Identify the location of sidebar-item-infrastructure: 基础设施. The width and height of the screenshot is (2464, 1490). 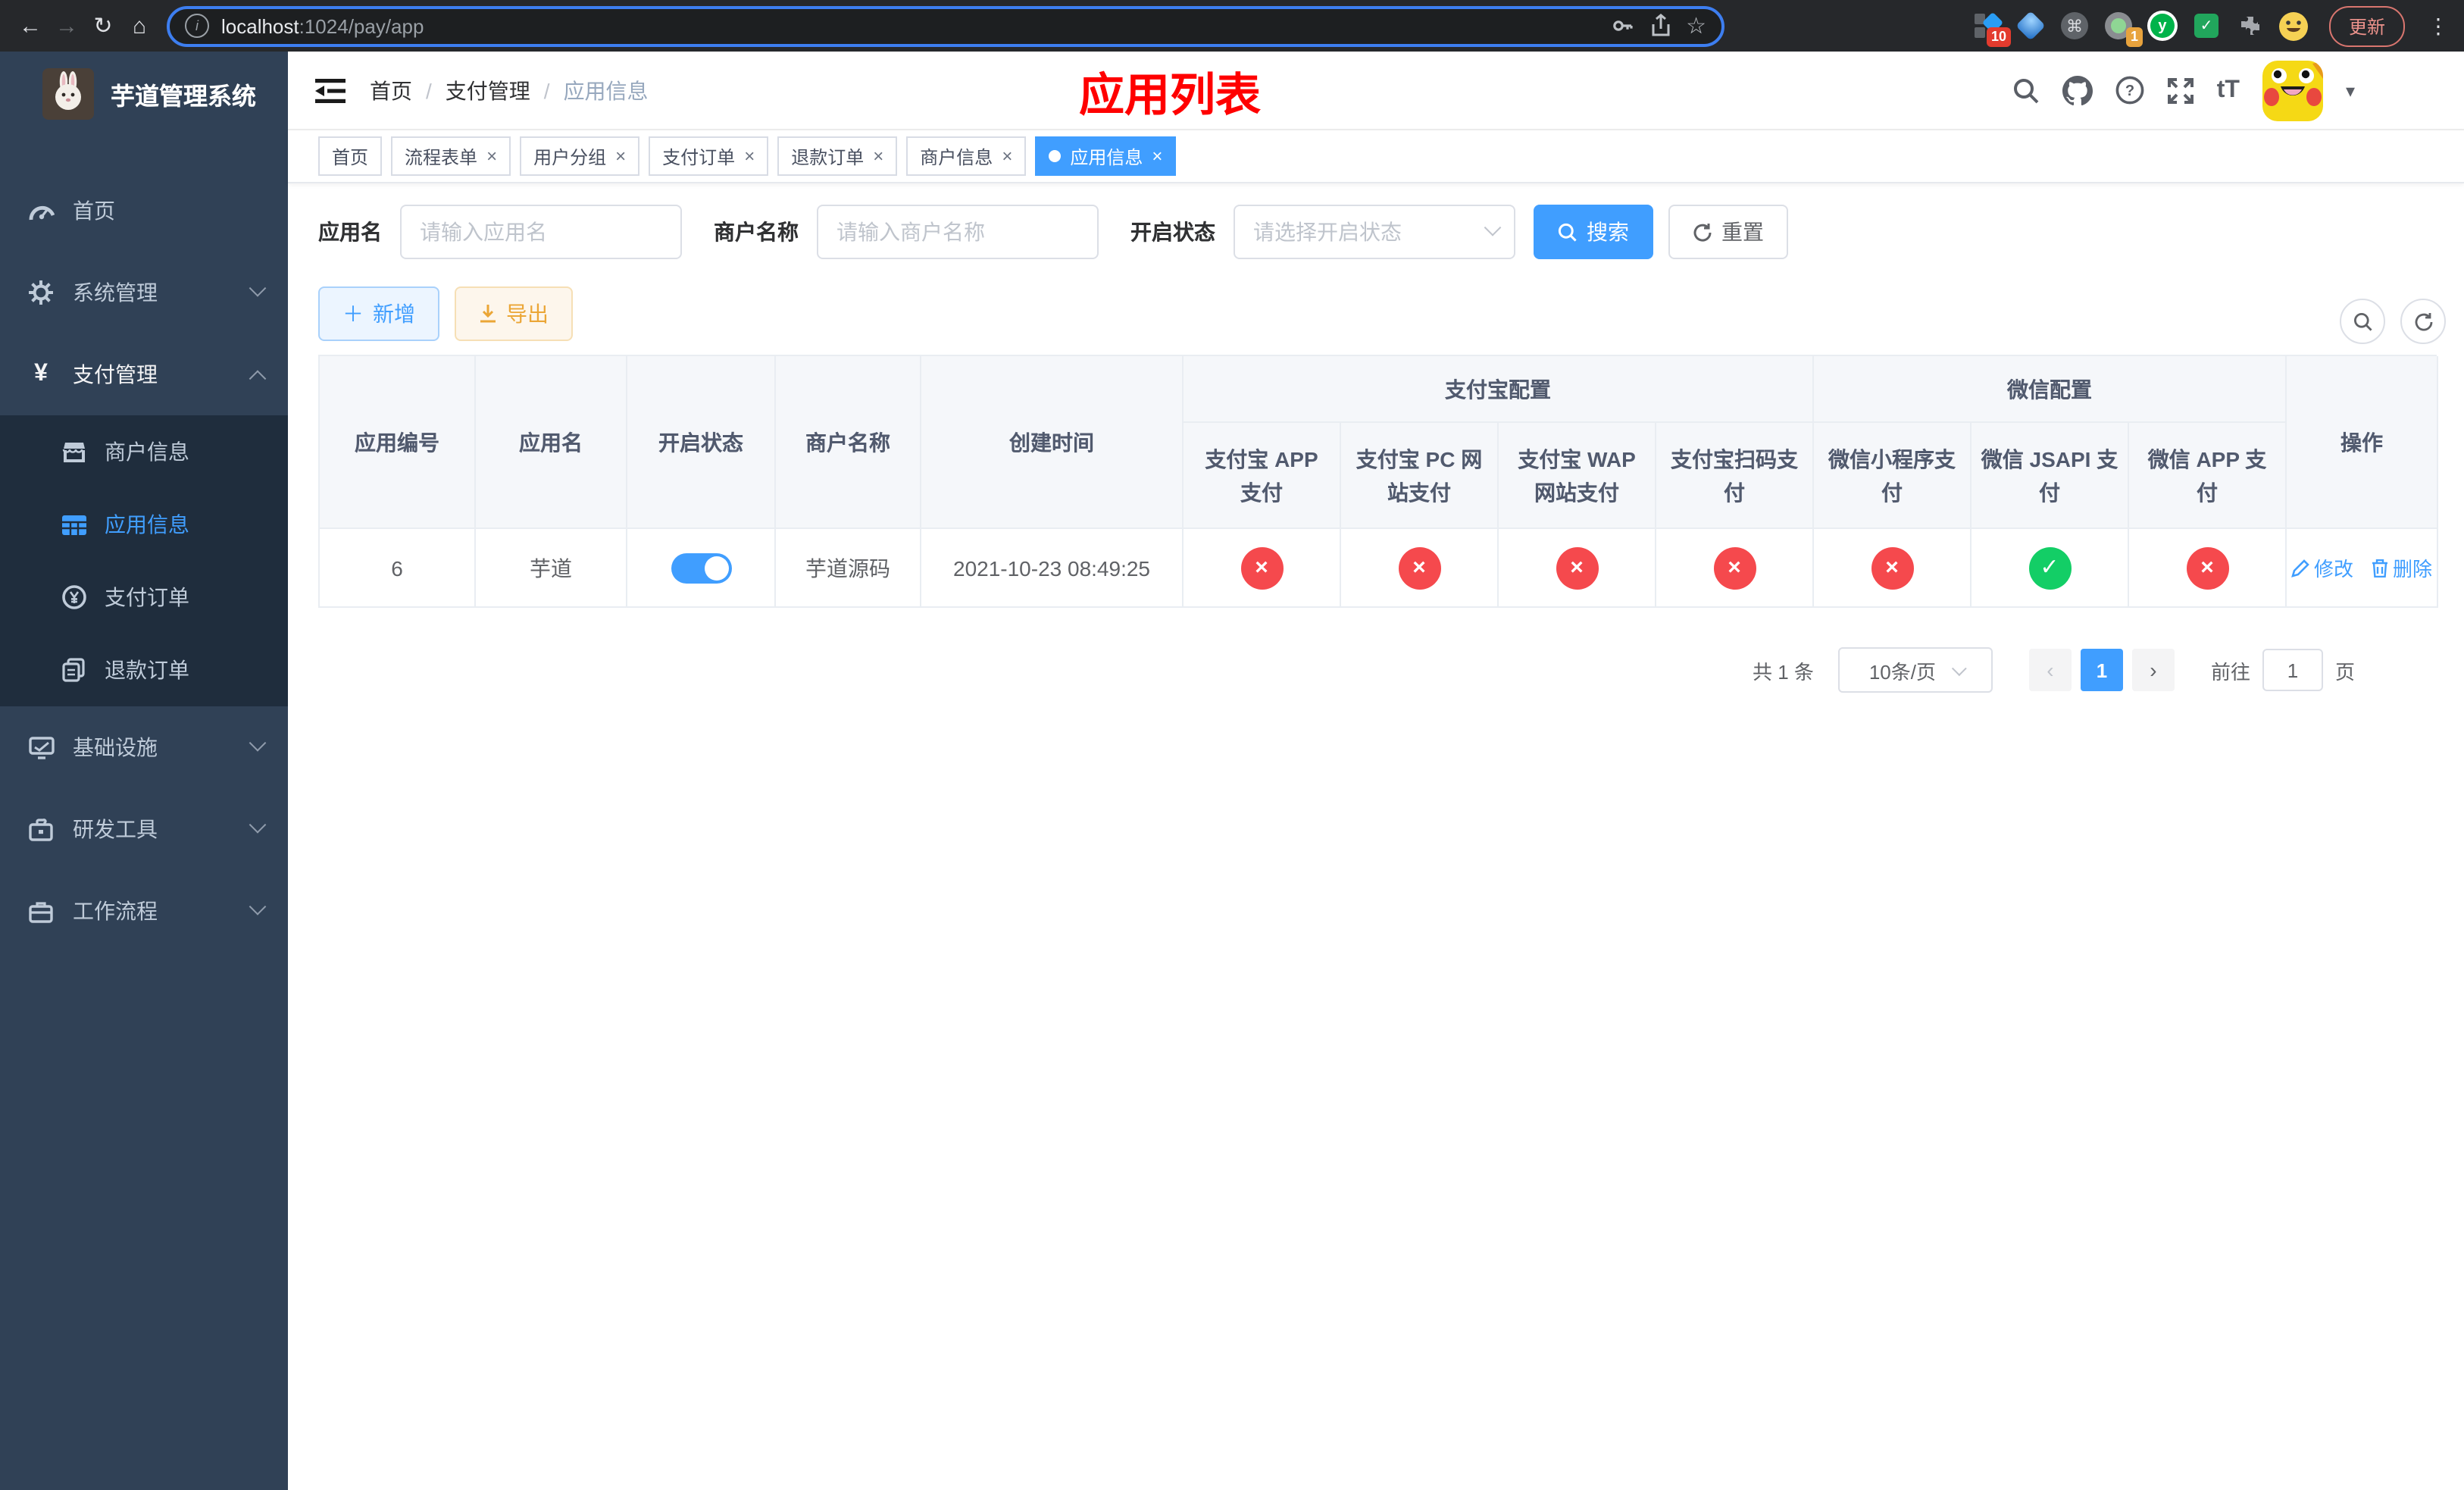
(144, 747).